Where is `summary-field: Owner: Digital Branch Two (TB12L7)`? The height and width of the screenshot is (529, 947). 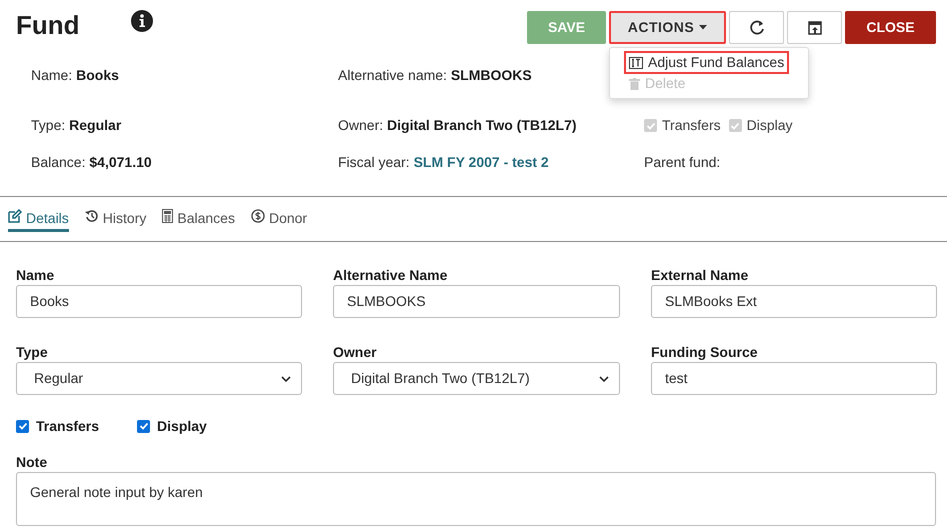
summary-field: Owner: Digital Branch Two (TB12L7) is located at coordinates (457, 125).